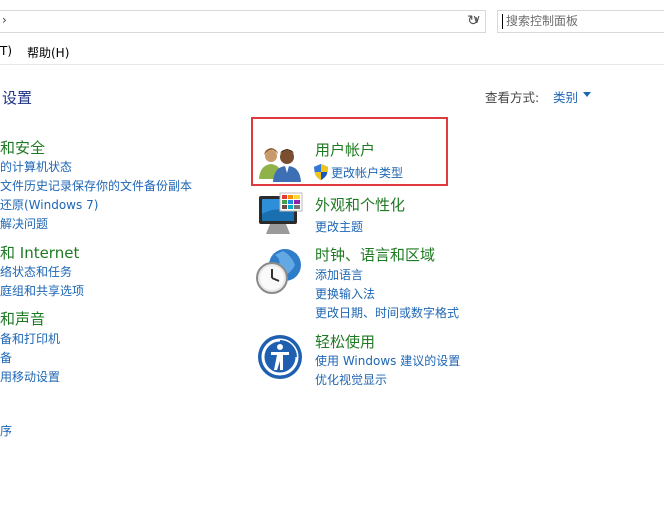 The image size is (664, 513). I want to click on refresh-button: ↻, so click(473, 21).